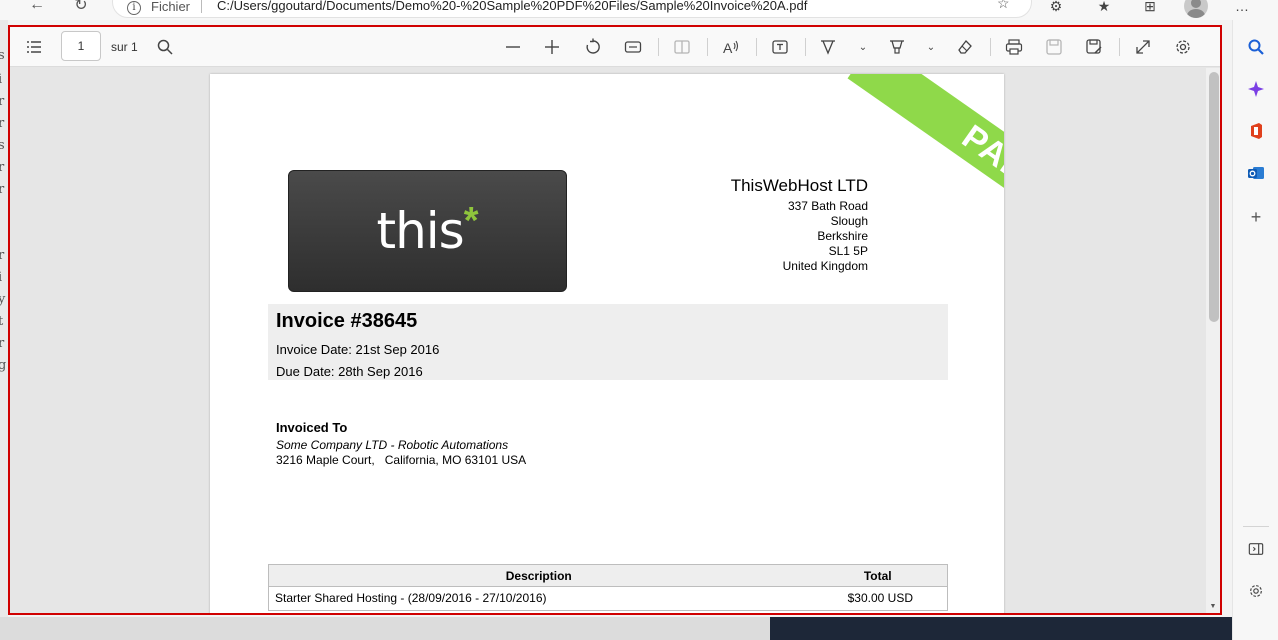  I want to click on desktop-background, so click(1001, 628).